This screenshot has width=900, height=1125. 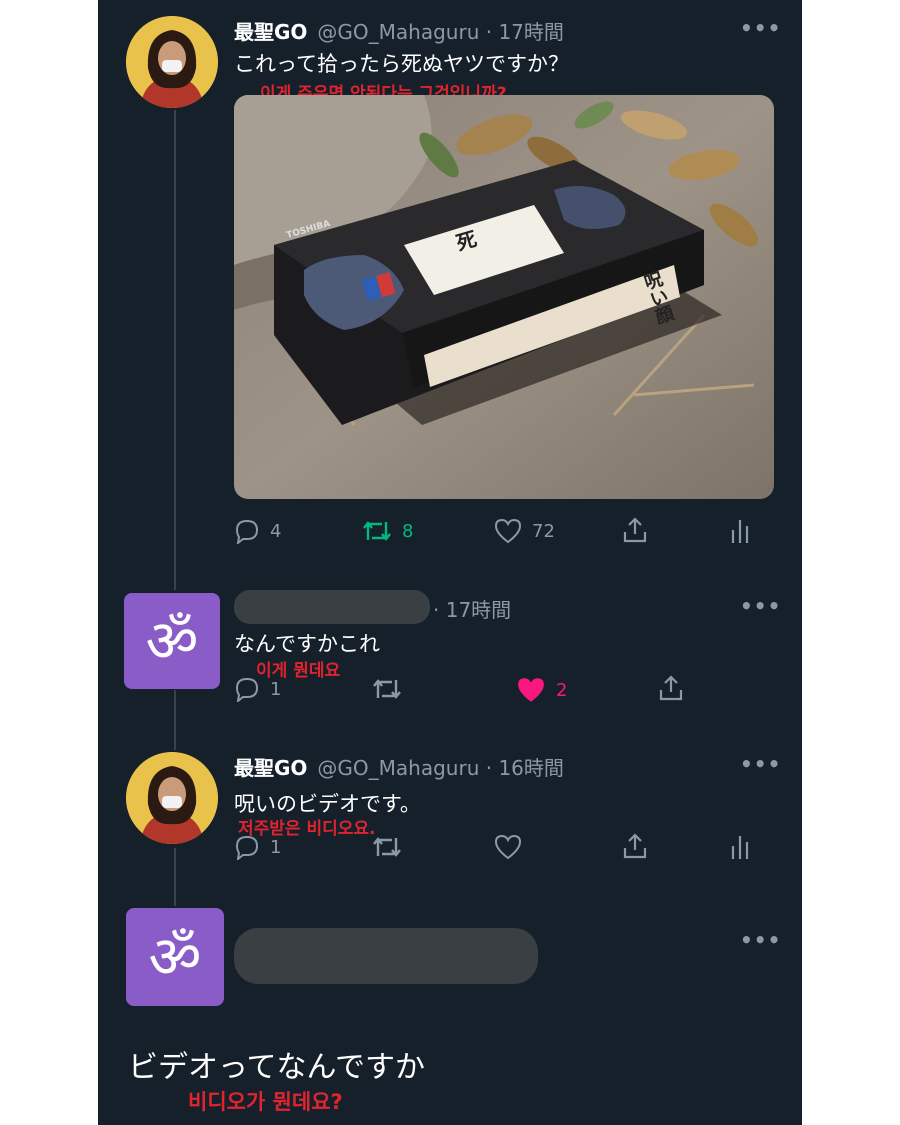 I want to click on like-count: 72, so click(x=543, y=531).